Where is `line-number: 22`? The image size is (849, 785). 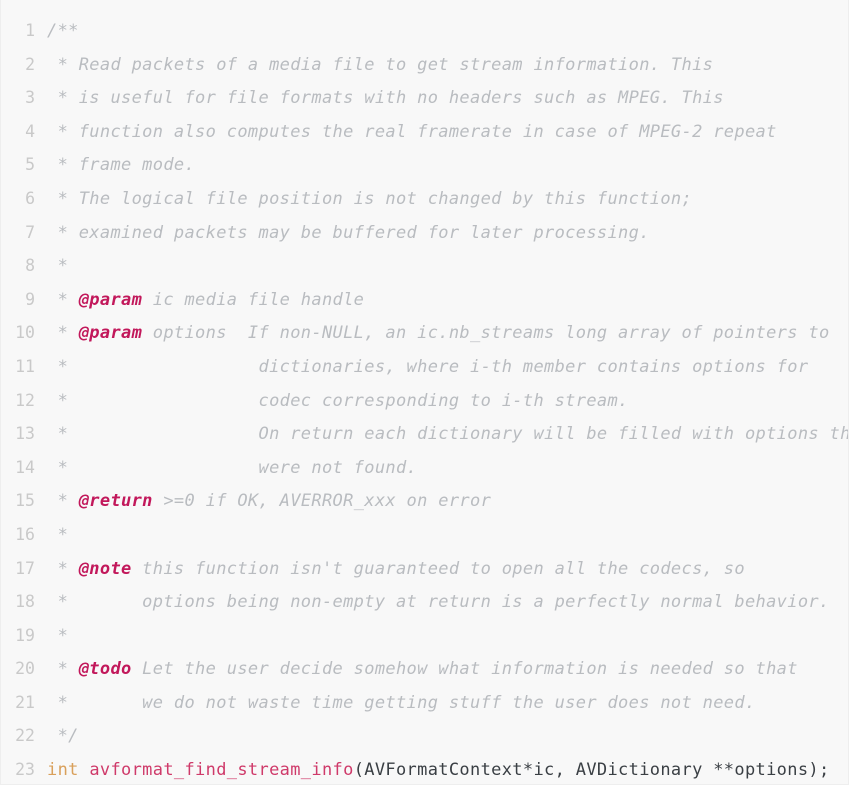 line-number: 22 is located at coordinates (25, 736).